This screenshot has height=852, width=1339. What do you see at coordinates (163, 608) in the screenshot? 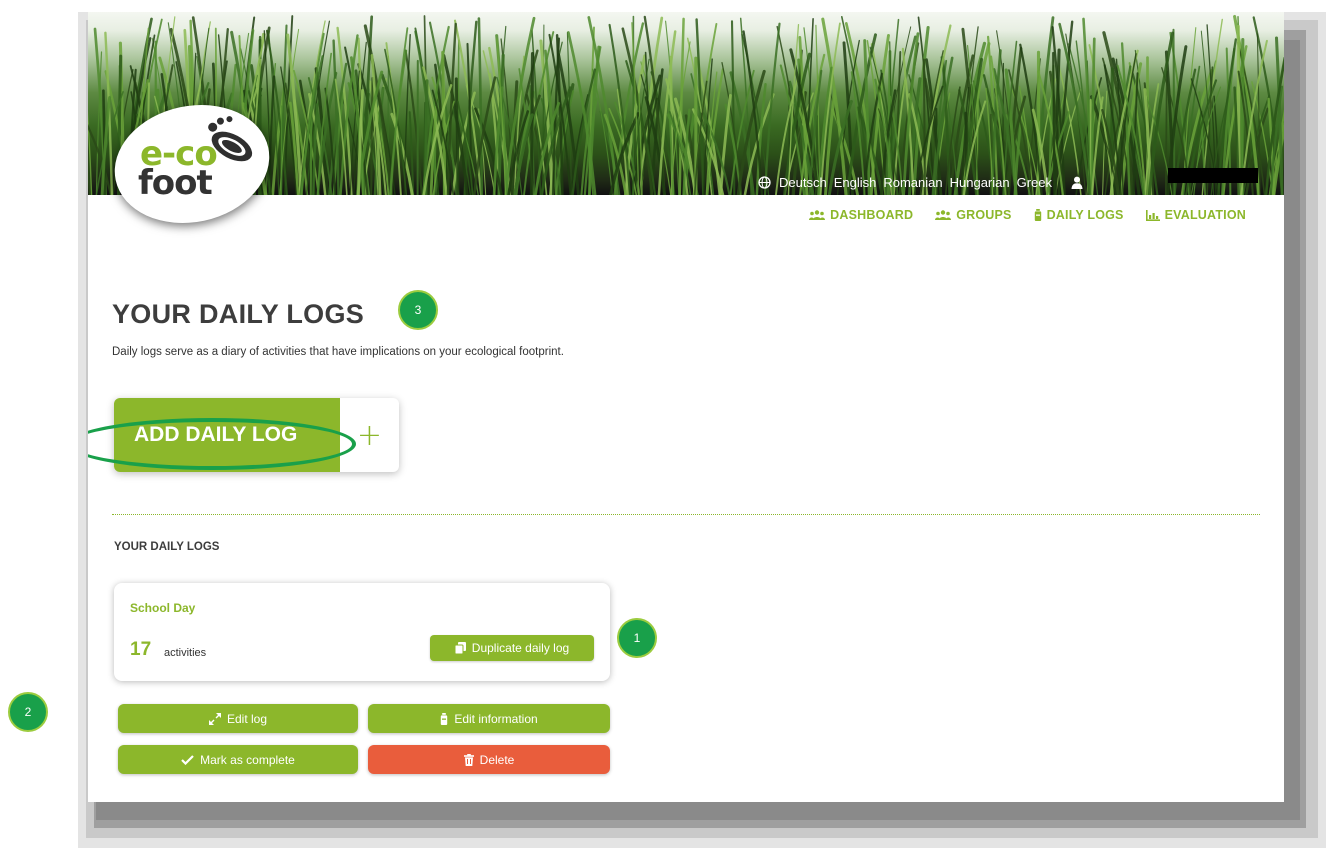
I see `log-title: School Day` at bounding box center [163, 608].